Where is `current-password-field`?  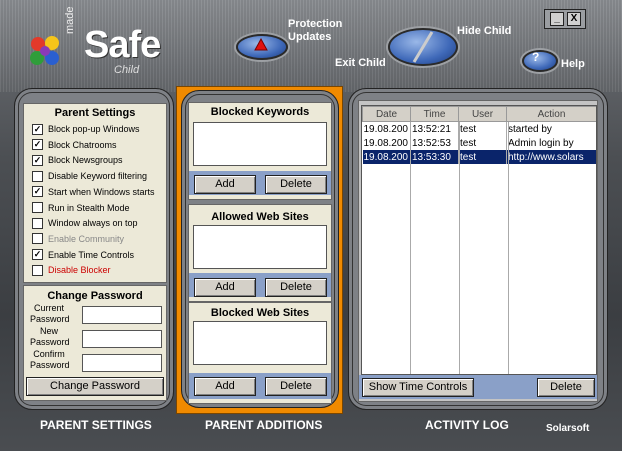 current-password-field is located at coordinates (122, 315).